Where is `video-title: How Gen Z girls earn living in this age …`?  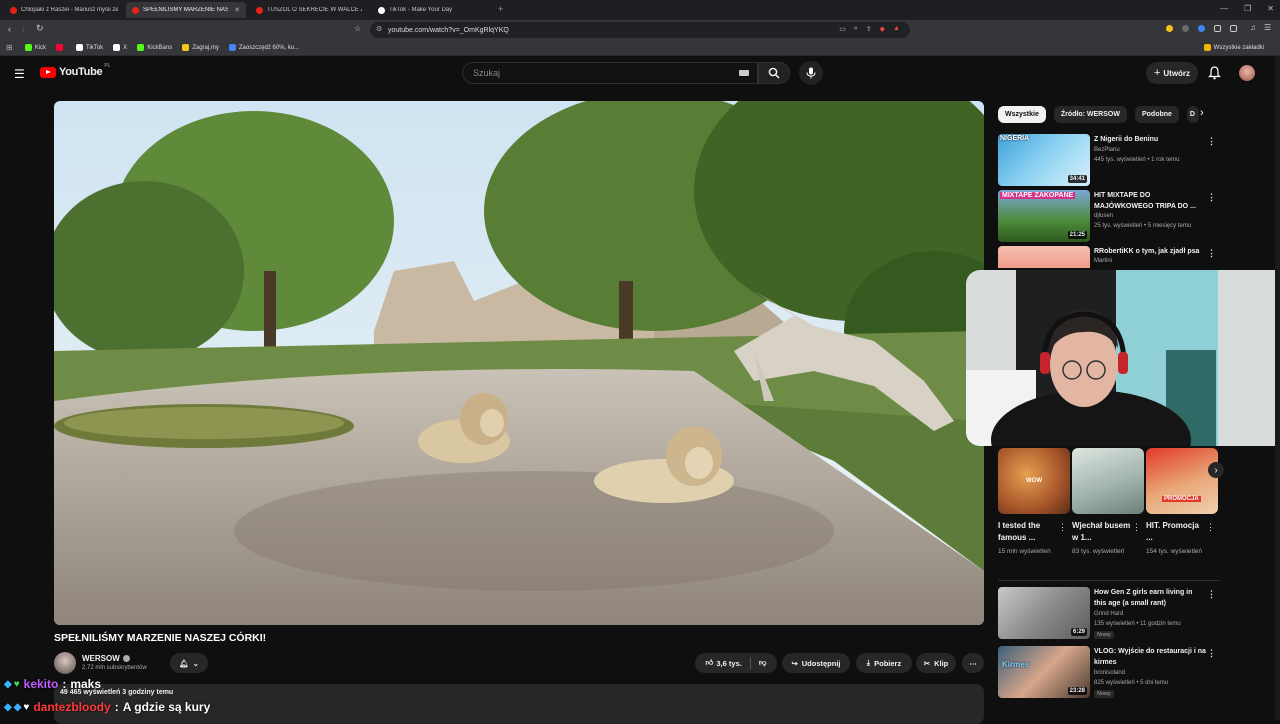 video-title: How Gen Z girls earn living in this age … is located at coordinates (1150, 598).